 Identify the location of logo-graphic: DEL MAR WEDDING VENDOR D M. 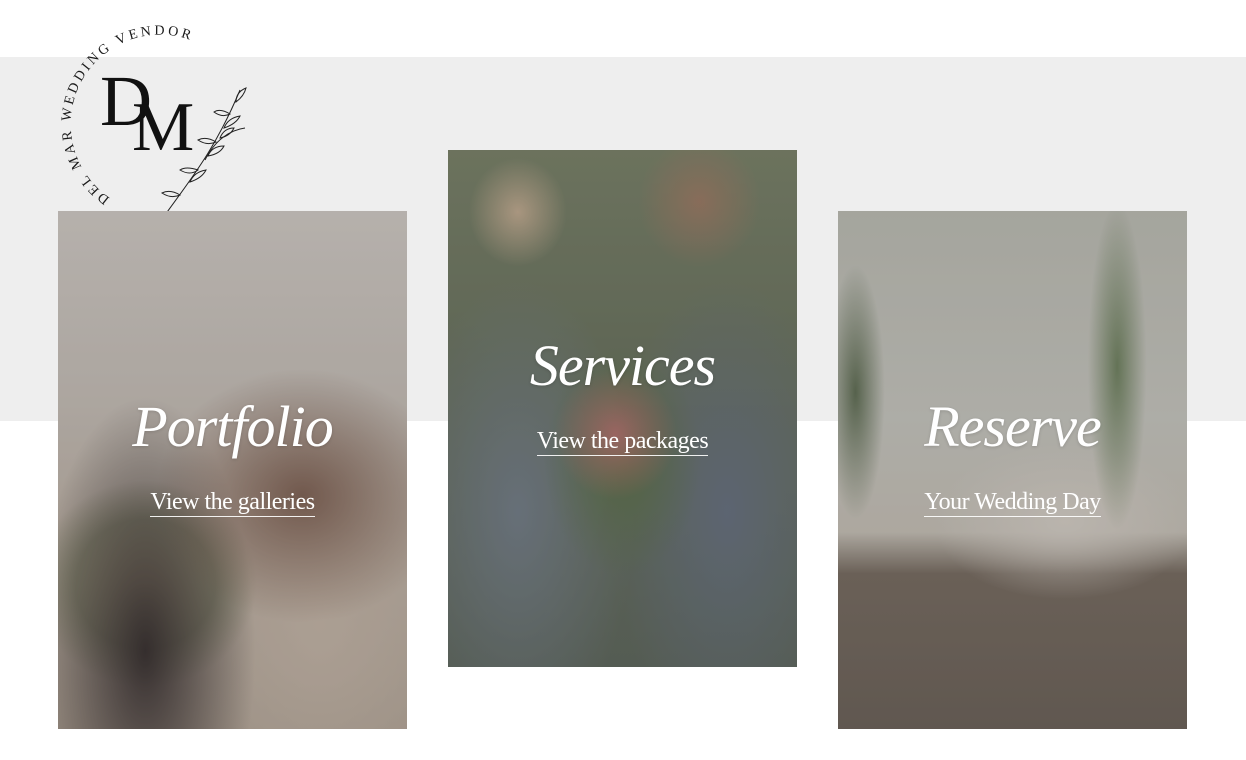
(153, 120).